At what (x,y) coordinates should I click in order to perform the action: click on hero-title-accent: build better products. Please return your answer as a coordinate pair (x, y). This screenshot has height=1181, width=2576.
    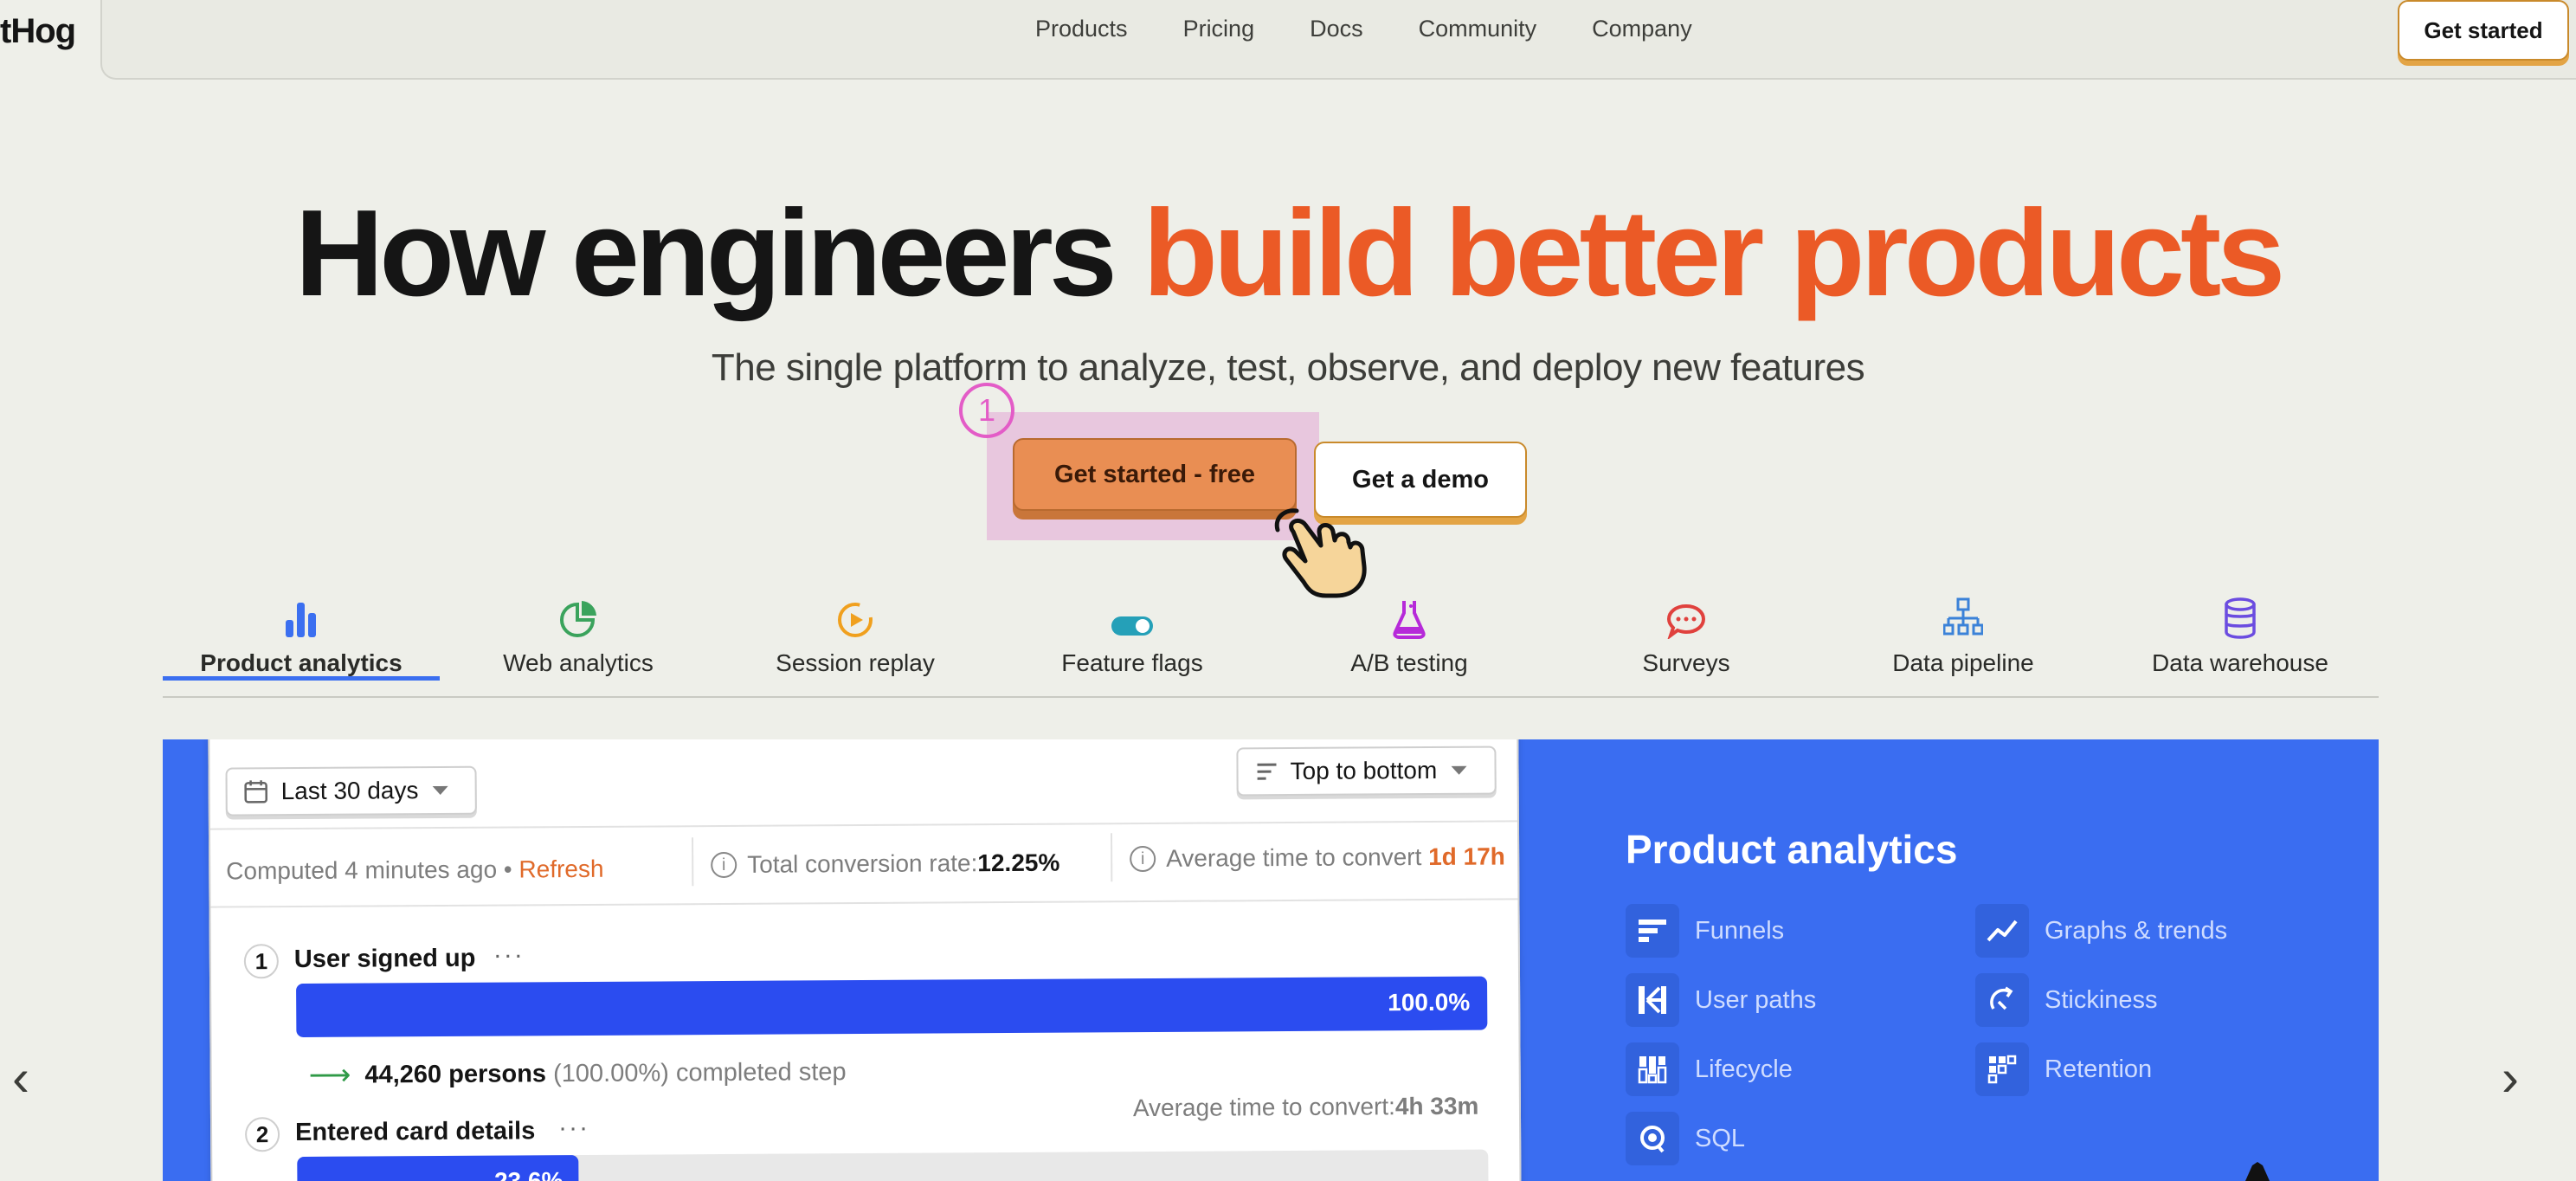
    Looking at the image, I should click on (1714, 253).